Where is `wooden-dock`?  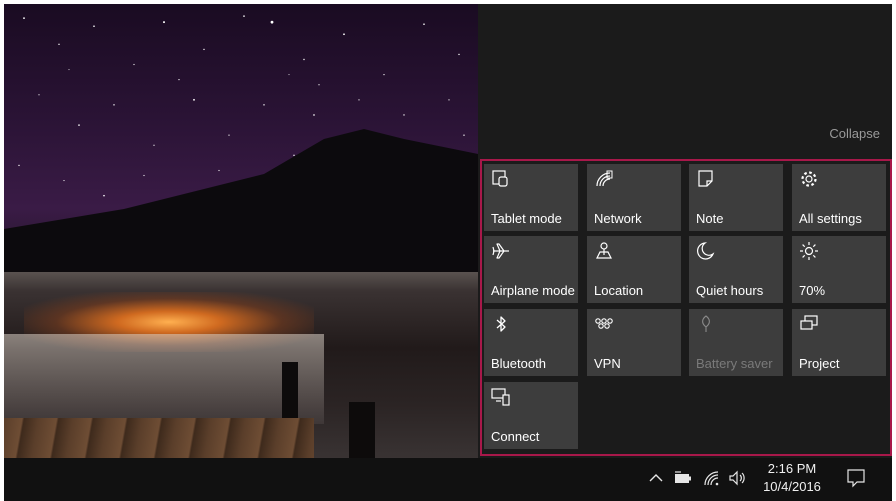
wooden-dock is located at coordinates (159, 438).